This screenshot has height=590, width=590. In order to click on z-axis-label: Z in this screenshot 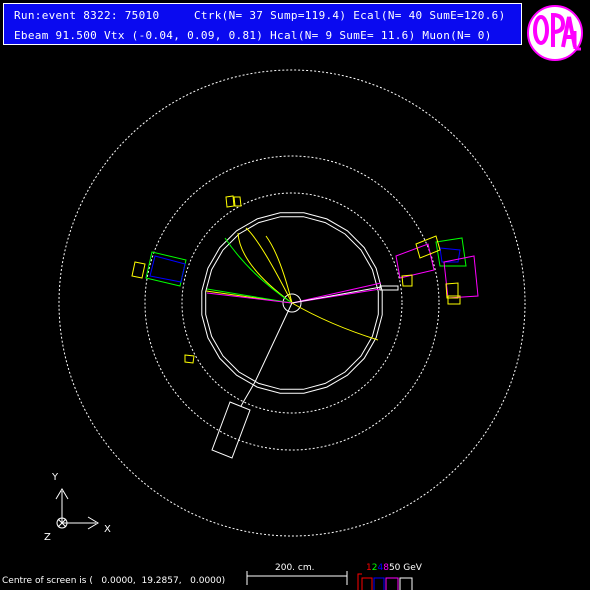, I will do `click(47, 537)`.